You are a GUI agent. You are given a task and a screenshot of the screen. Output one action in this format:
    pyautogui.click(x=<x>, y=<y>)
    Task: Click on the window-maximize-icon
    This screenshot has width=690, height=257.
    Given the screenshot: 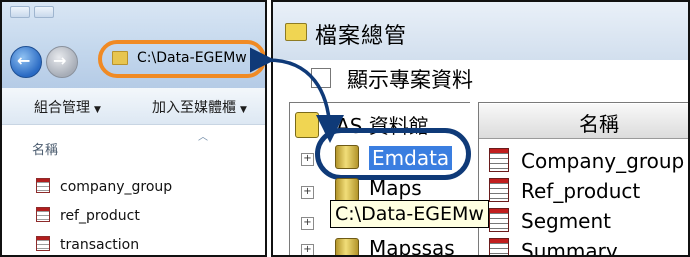 What is the action you would take?
    pyautogui.click(x=44, y=12)
    